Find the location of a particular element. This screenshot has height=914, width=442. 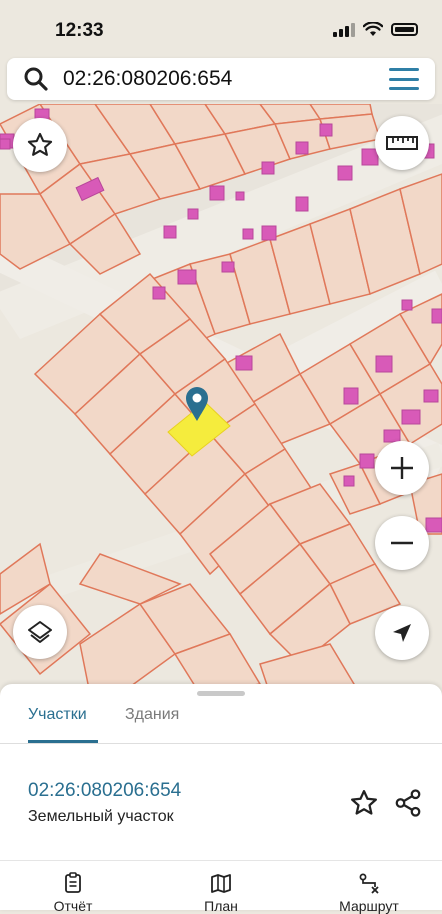

bottom-nav-divider is located at coordinates (221, 860).